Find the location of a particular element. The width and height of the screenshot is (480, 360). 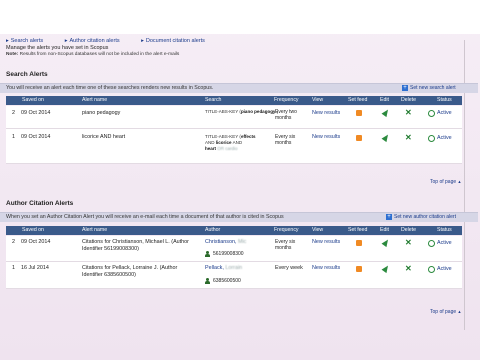

author-identifier: 6385600500 is located at coordinates (227, 281).